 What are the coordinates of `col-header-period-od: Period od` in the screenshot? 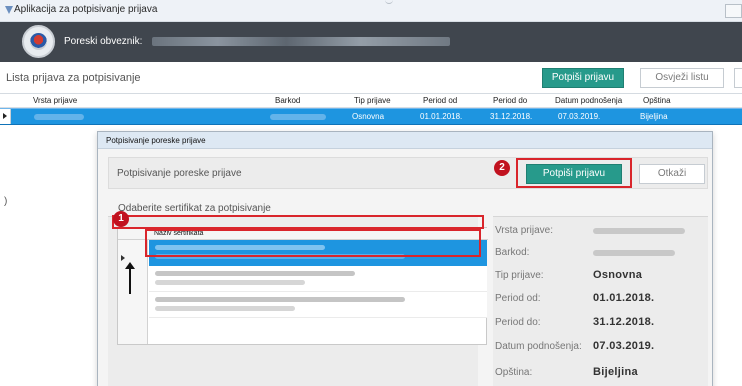 It's located at (440, 100).